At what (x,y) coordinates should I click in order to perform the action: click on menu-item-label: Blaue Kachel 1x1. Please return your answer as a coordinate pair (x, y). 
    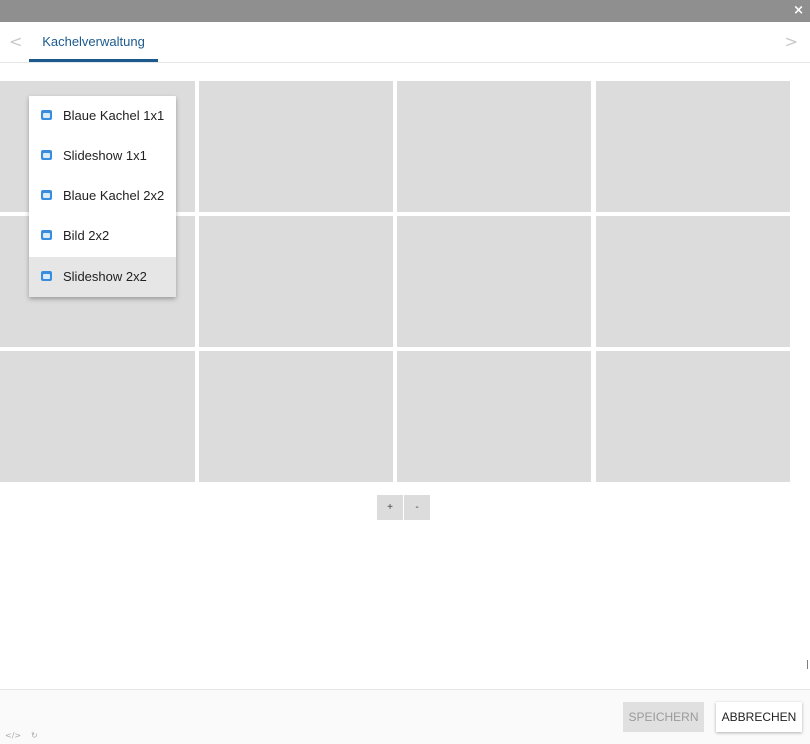
    Looking at the image, I should click on (114, 115).